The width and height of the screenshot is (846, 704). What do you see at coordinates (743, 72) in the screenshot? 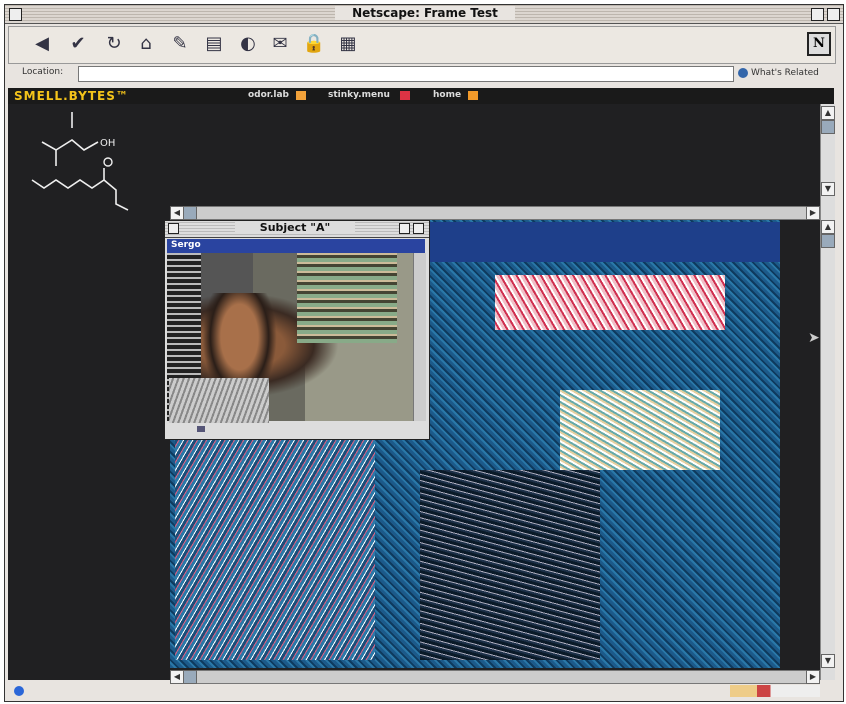
I see `related-icon` at bounding box center [743, 72].